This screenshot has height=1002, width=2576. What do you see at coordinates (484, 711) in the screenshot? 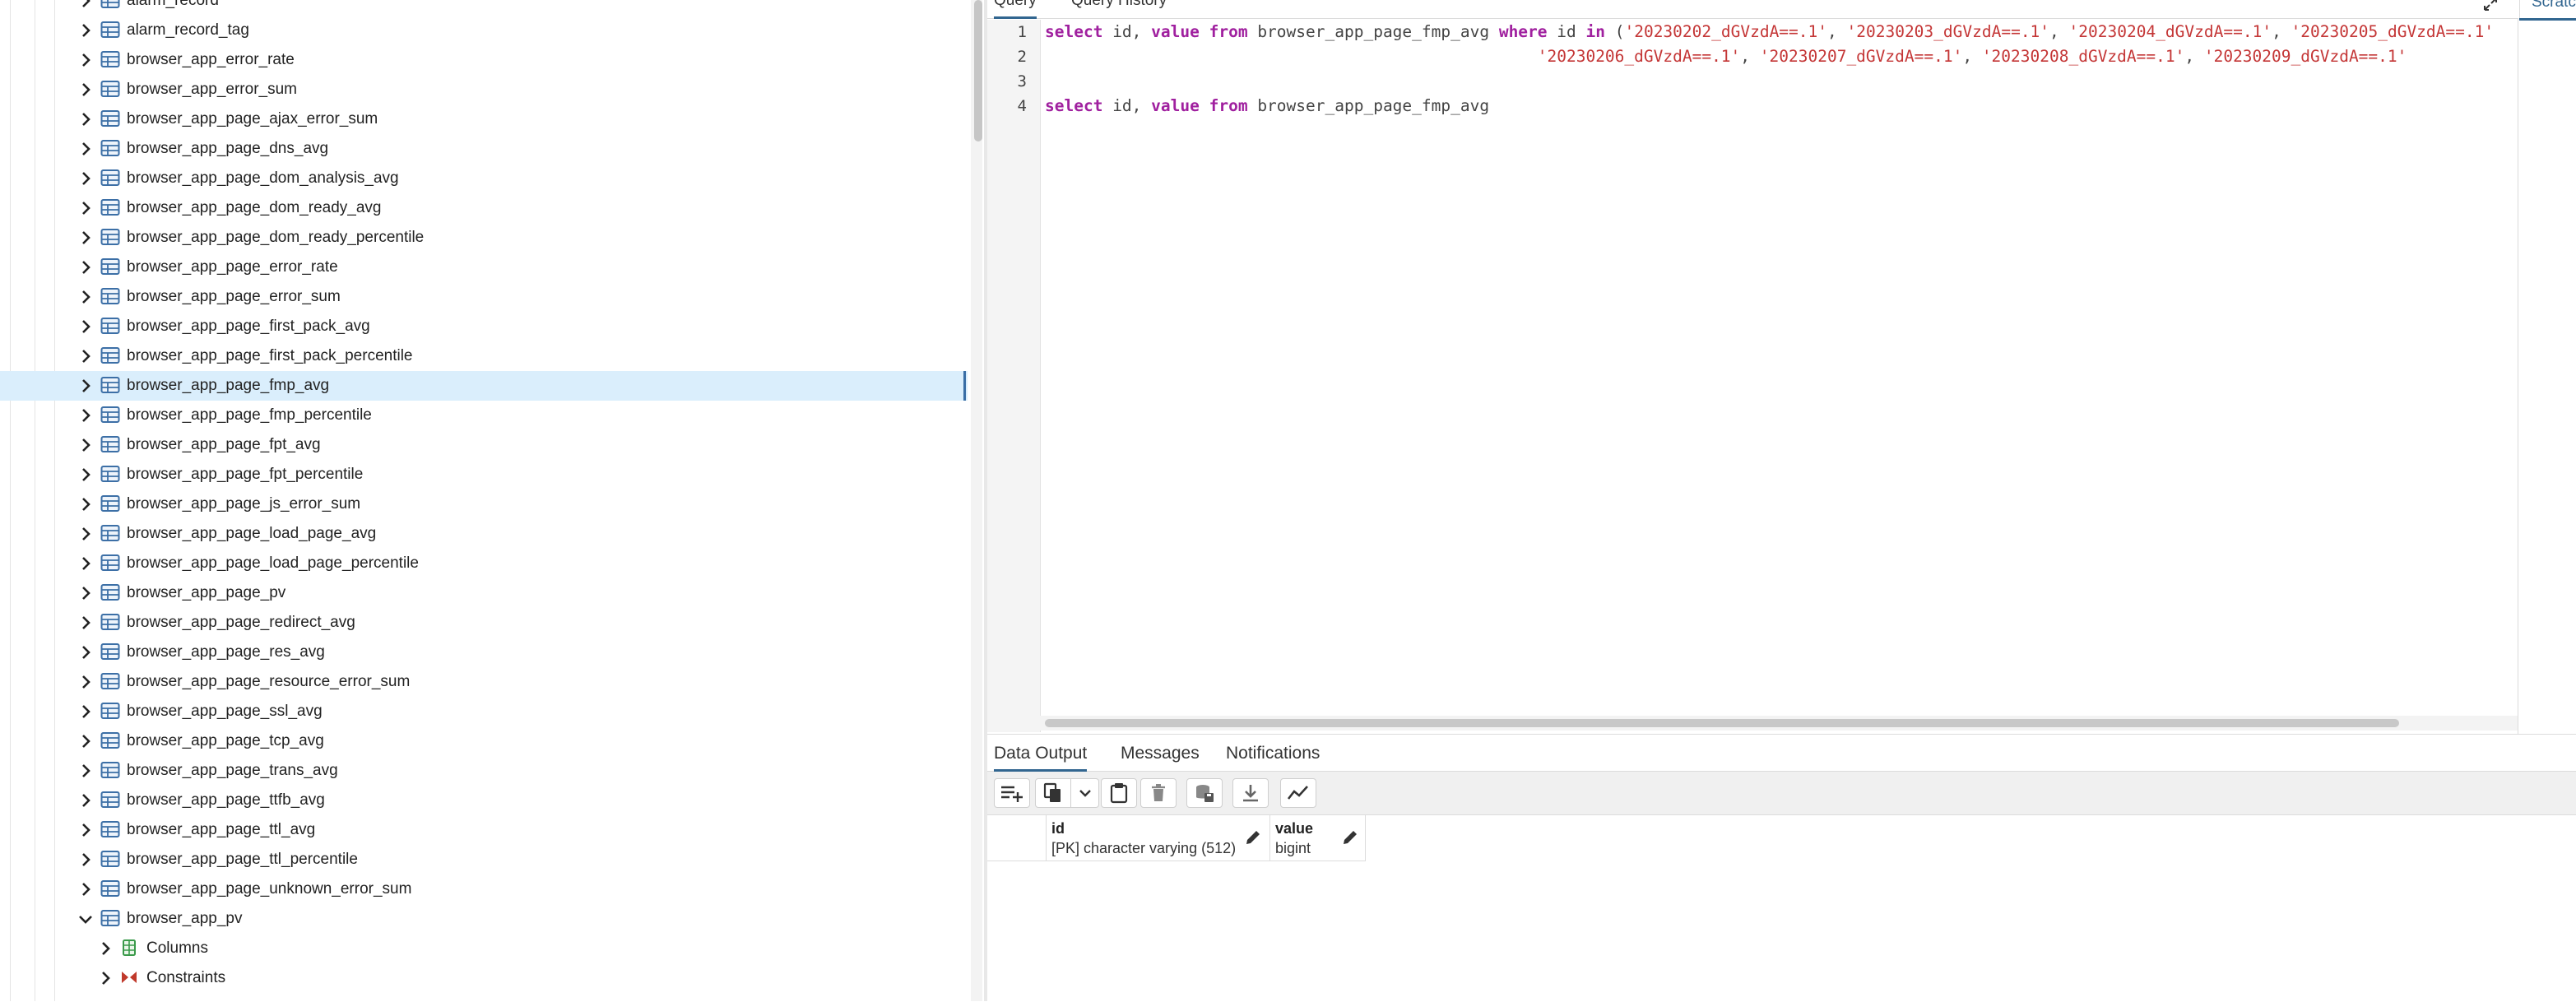
I see `tree-item: browser_app_page_ssl_avg` at bounding box center [484, 711].